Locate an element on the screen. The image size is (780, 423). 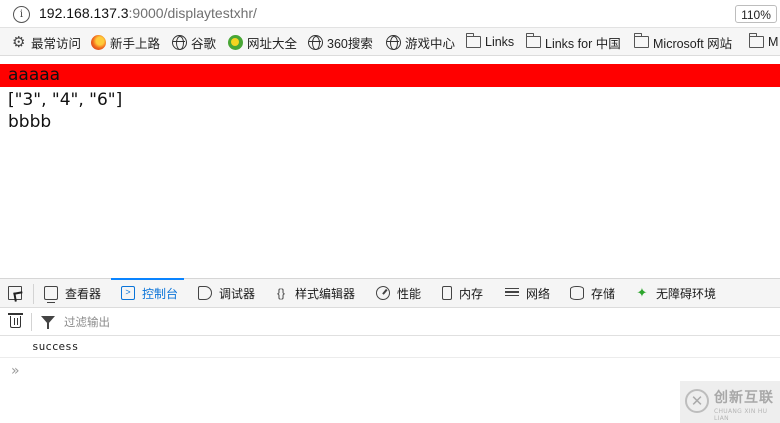
bookmark-game-center: 游戏中心 is located at coordinates (421, 41).